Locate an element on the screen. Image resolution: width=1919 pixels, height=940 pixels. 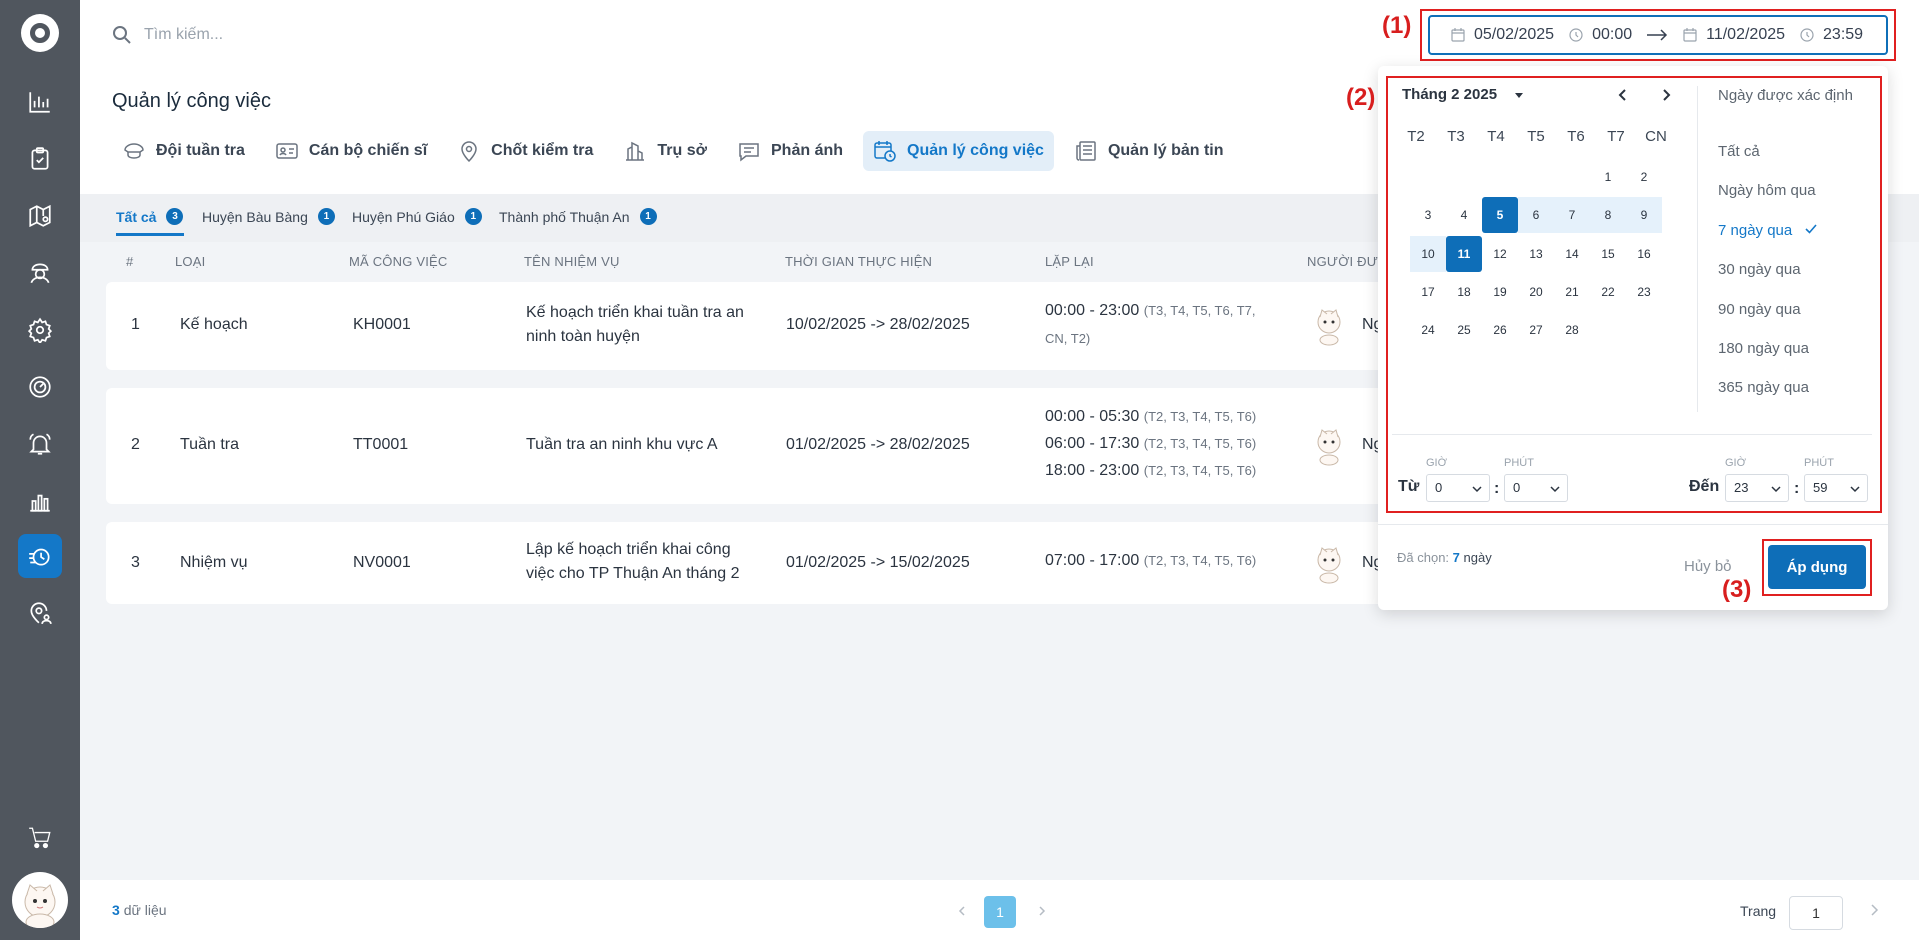
apply-button: Áp dụng is located at coordinates (1817, 567).